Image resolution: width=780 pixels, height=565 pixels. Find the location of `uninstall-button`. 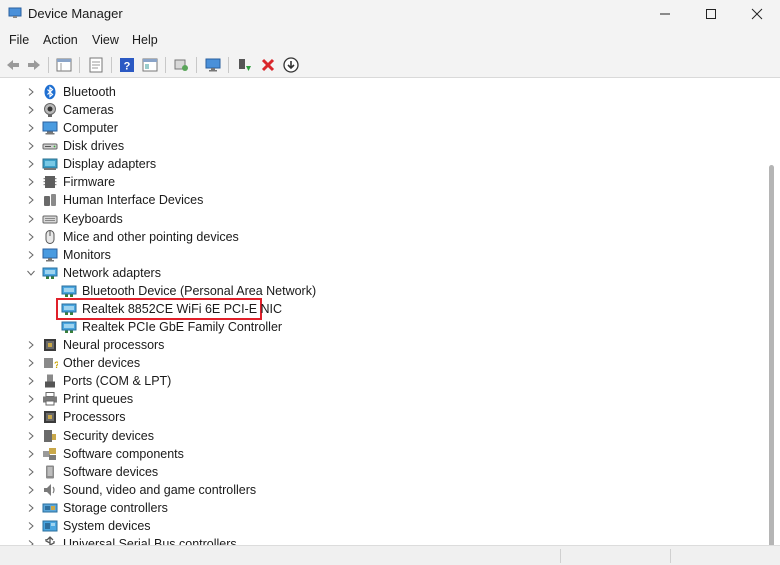

uninstall-button is located at coordinates (268, 65).